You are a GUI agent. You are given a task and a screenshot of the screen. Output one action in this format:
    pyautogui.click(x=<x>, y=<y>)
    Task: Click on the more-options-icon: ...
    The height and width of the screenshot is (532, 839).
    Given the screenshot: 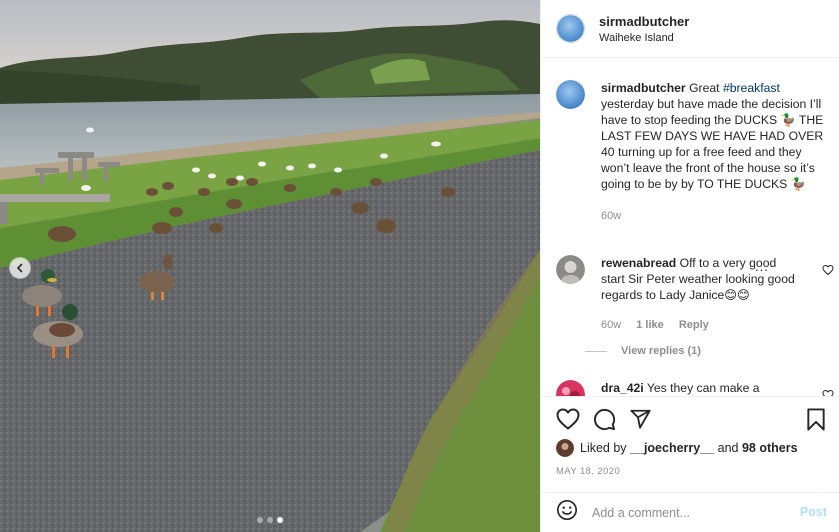 What is the action you would take?
    pyautogui.click(x=762, y=266)
    